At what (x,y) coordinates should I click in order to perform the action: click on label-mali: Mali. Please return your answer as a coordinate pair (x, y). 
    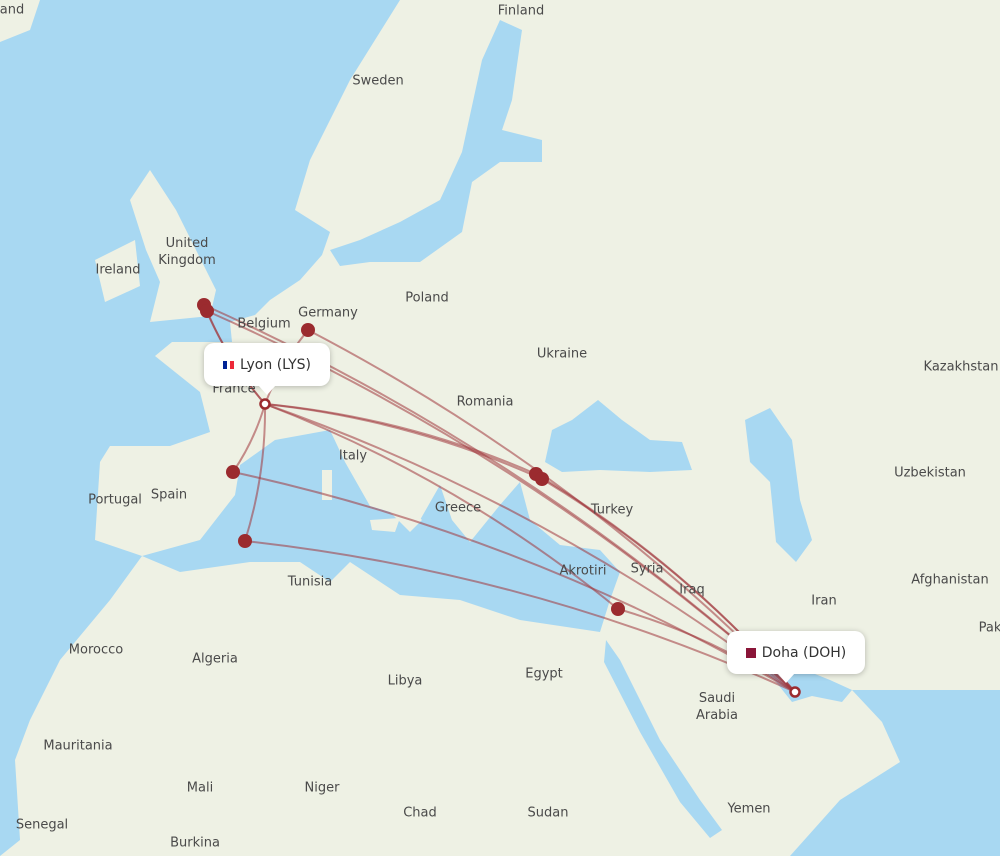
    Looking at the image, I should click on (200, 788).